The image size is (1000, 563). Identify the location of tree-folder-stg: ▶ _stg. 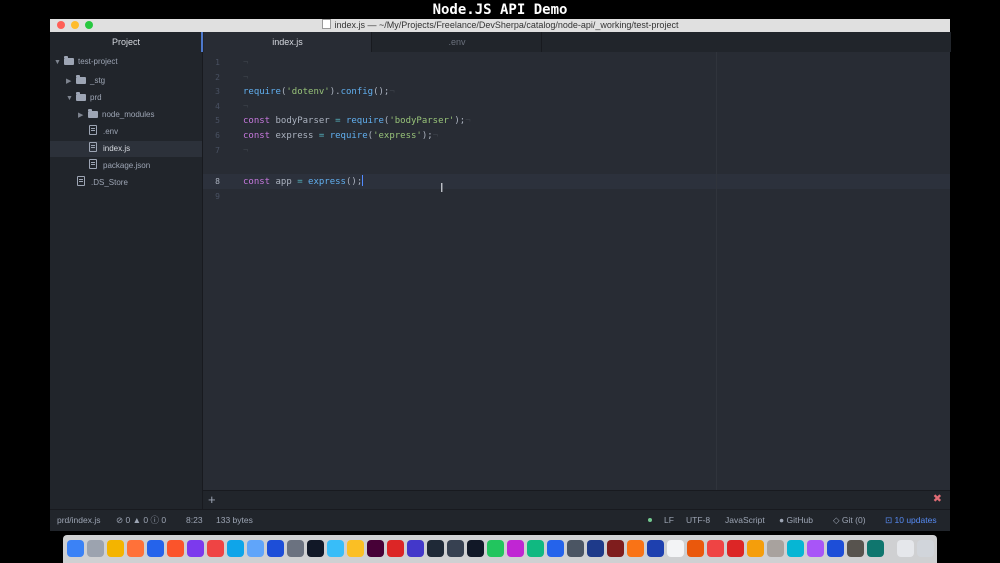
(134, 81).